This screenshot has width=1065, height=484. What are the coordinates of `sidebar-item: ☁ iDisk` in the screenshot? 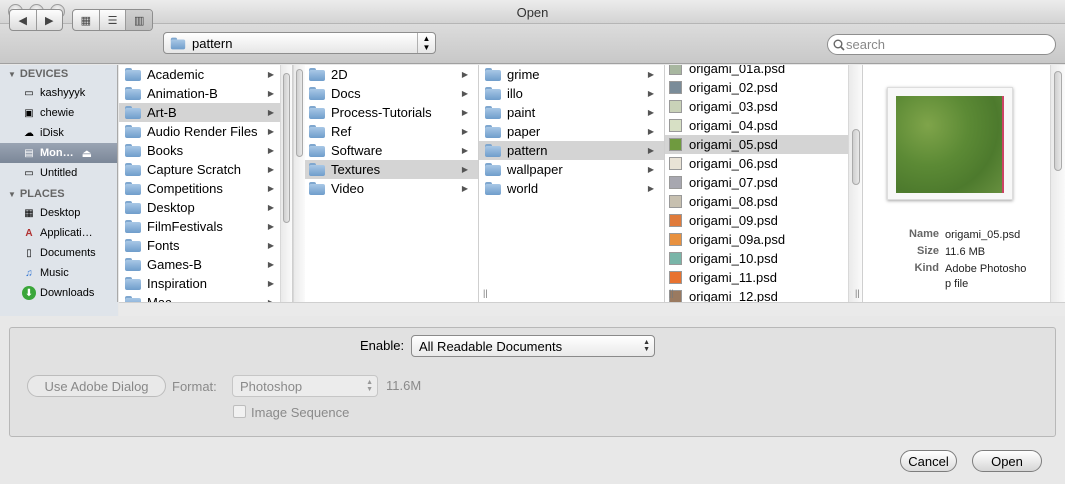 It's located at (58, 133).